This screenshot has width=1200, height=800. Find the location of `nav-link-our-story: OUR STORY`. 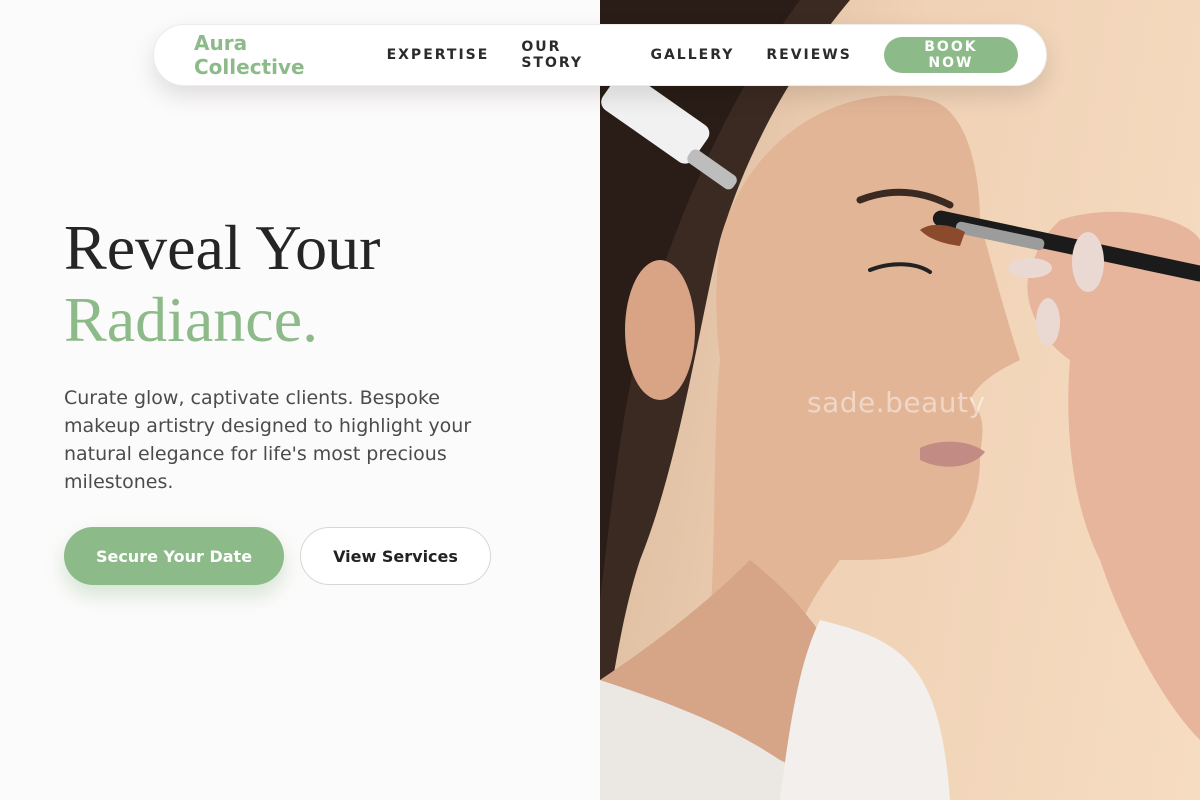

nav-link-our-story: OUR STORY is located at coordinates (569, 55).